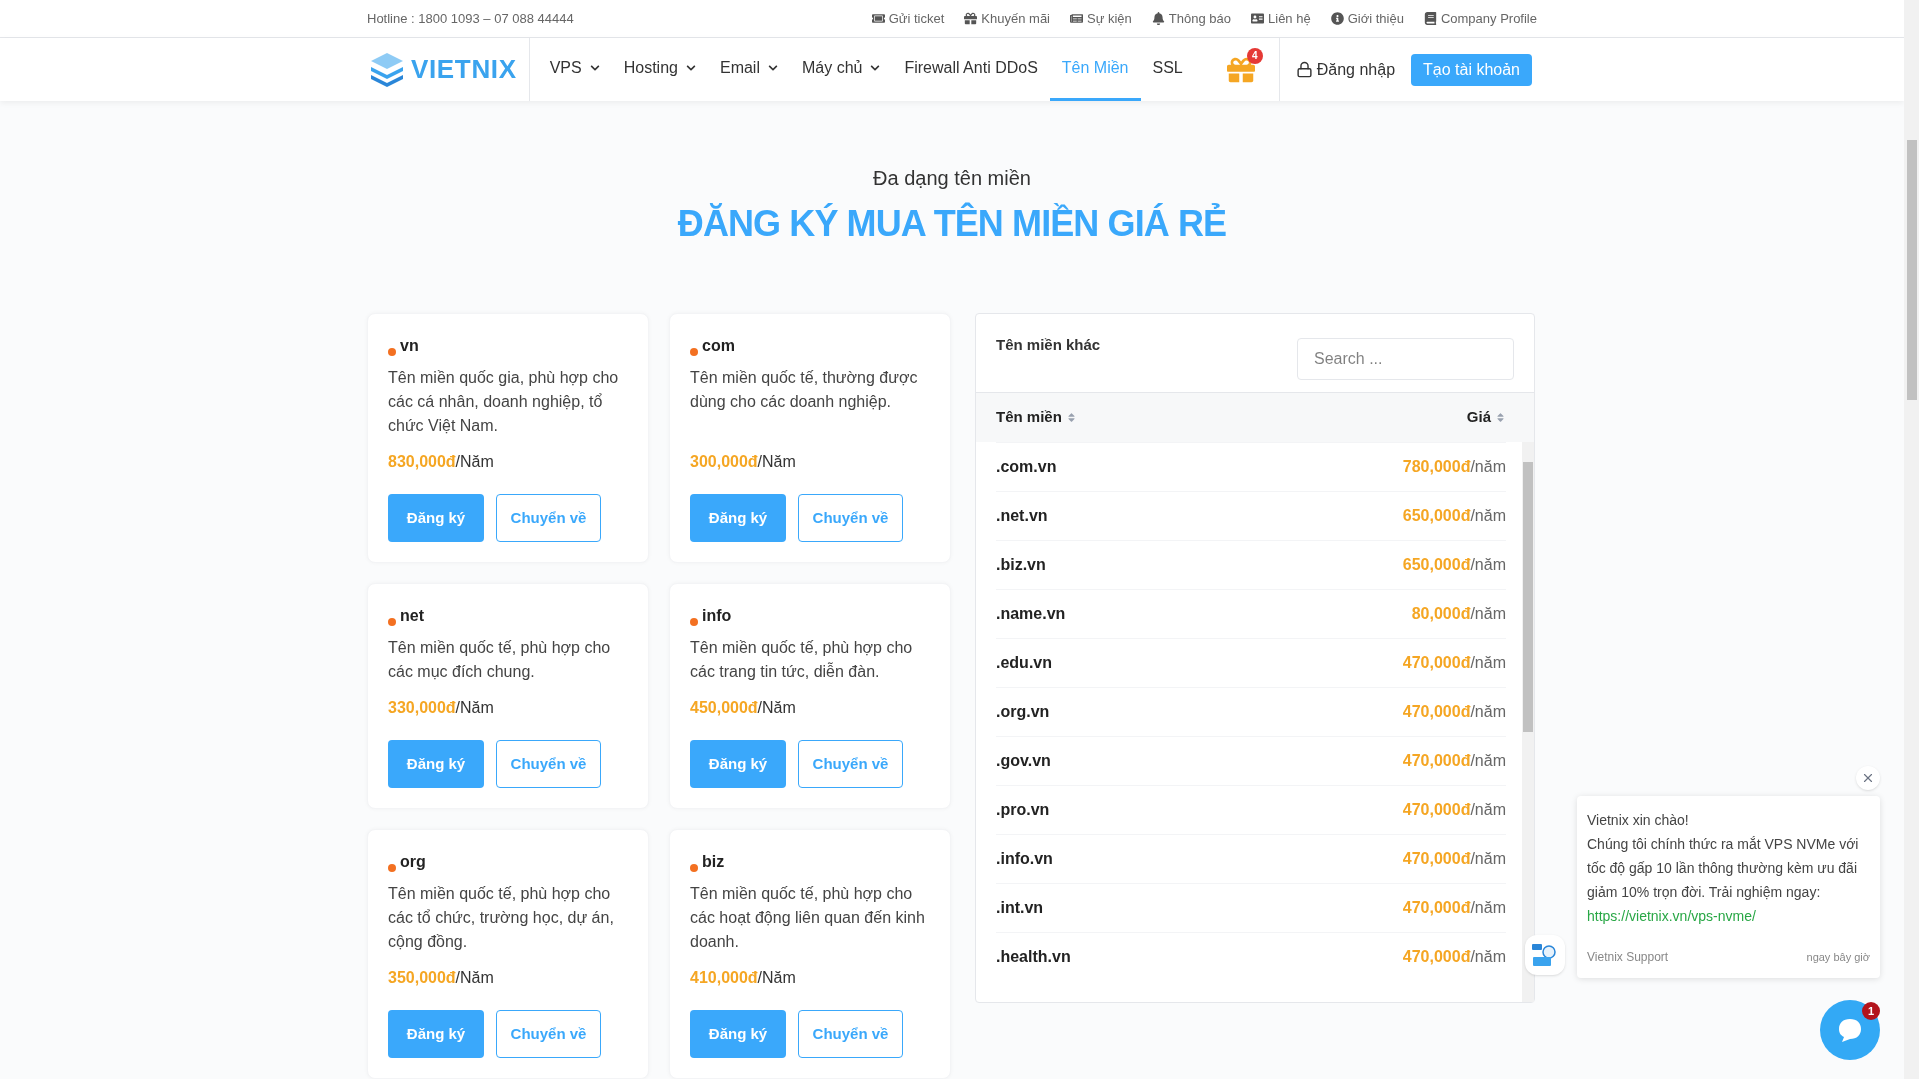  I want to click on topbar-link: Giới thiệu, so click(1367, 18).